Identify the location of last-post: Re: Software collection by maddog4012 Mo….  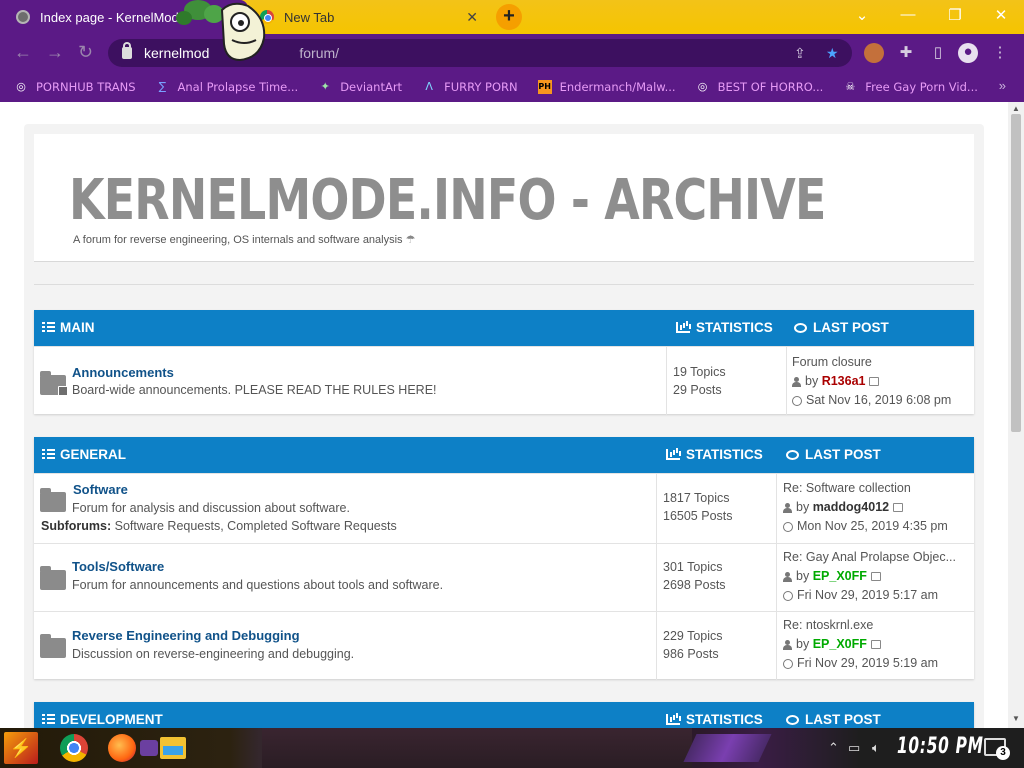
(865, 507).